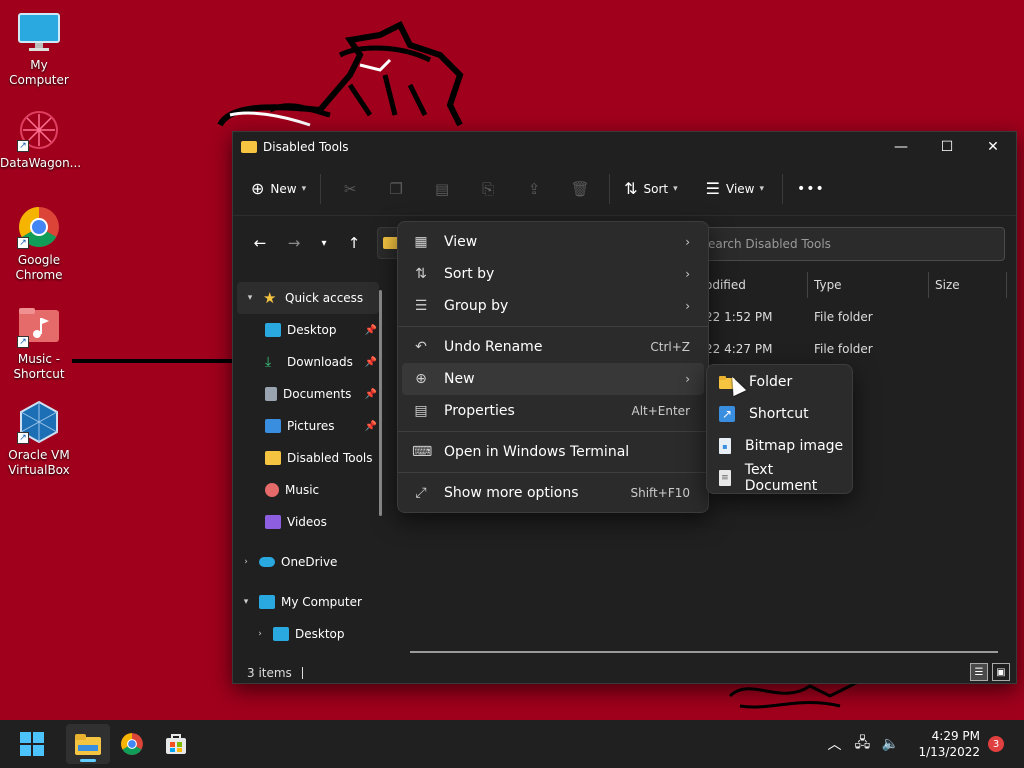  I want to click on menu-item-group-by: ☰ Group by ›, so click(553, 306).